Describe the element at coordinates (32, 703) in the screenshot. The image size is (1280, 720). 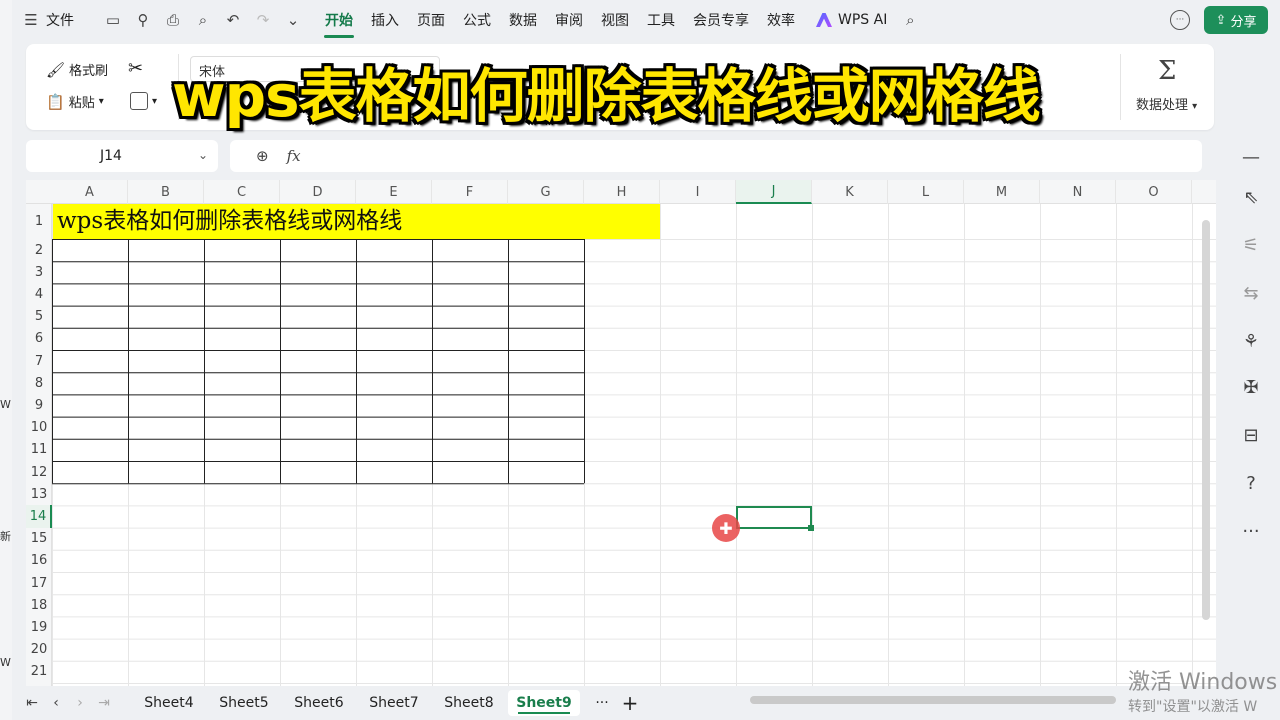
I see `first-sheet-icon: ⇤` at that location.